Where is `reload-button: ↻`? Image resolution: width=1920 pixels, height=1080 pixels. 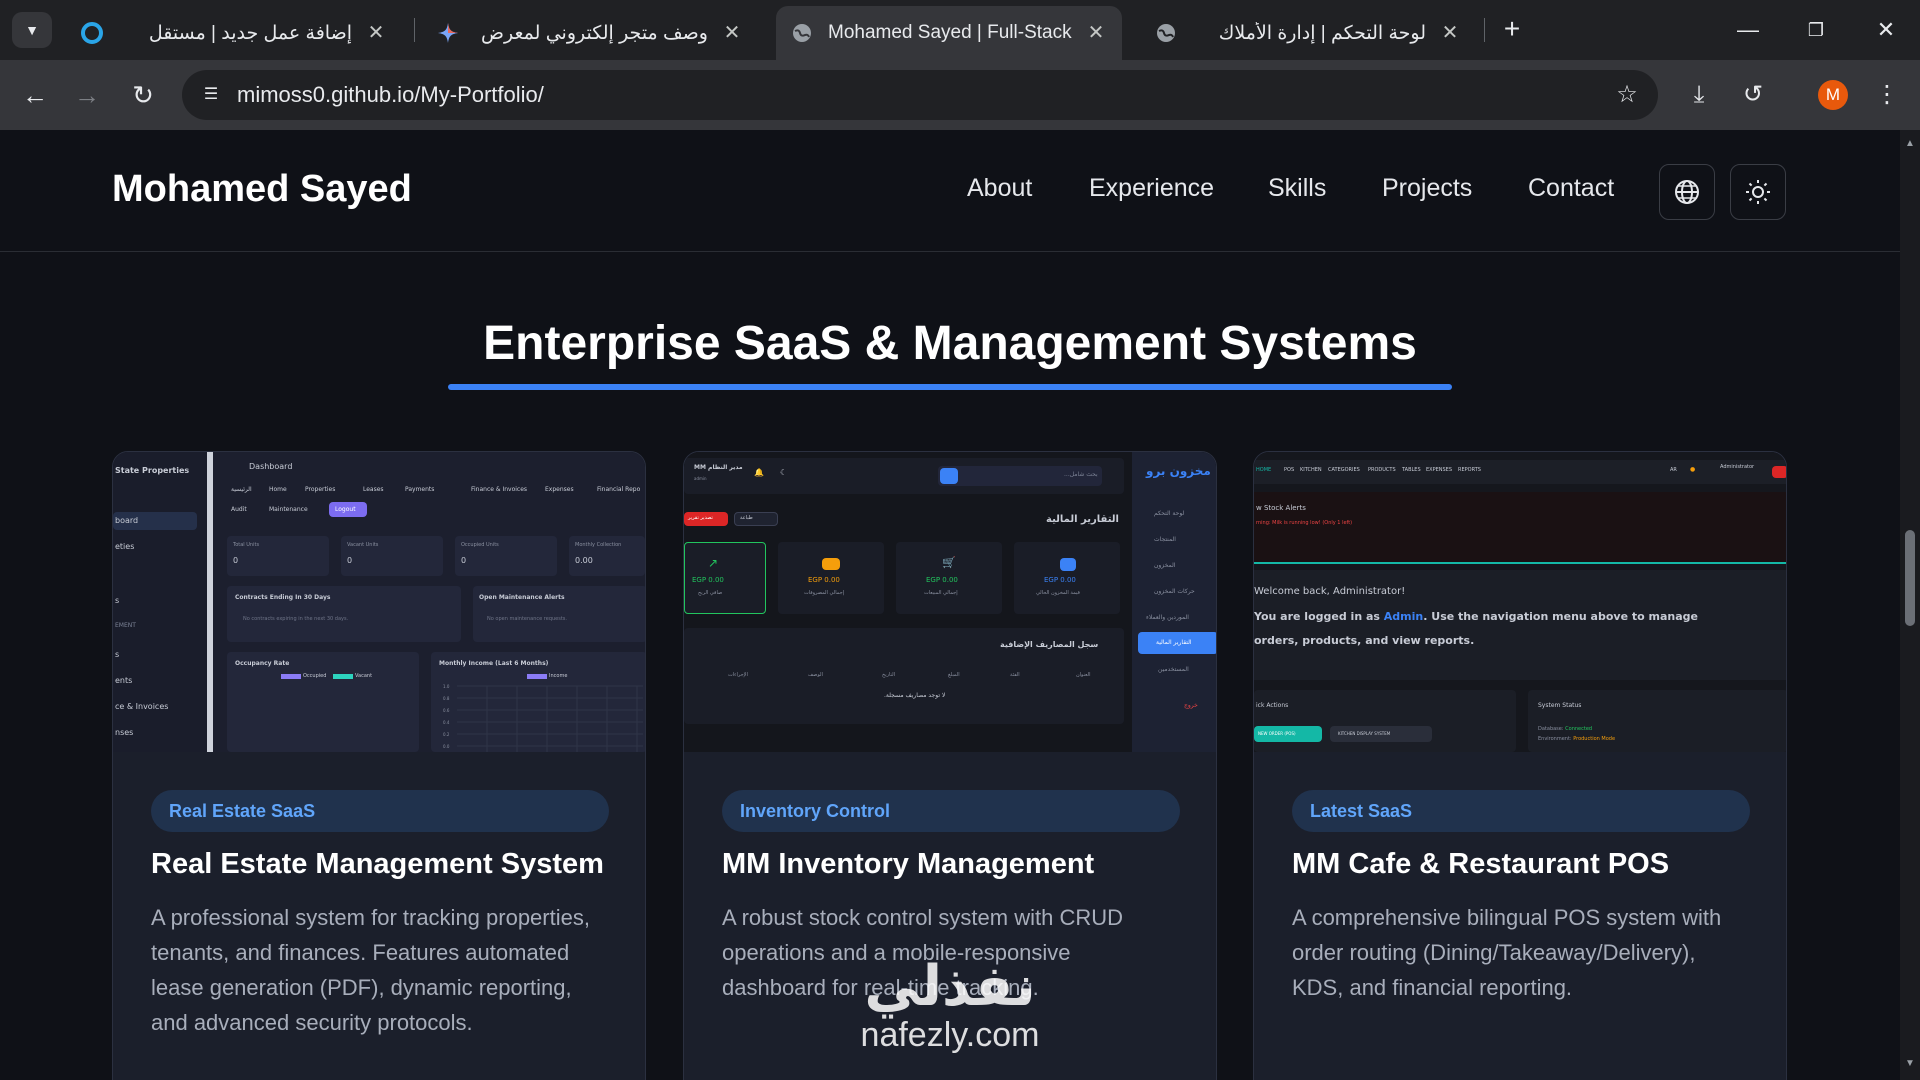
reload-button: ↻ is located at coordinates (143, 95).